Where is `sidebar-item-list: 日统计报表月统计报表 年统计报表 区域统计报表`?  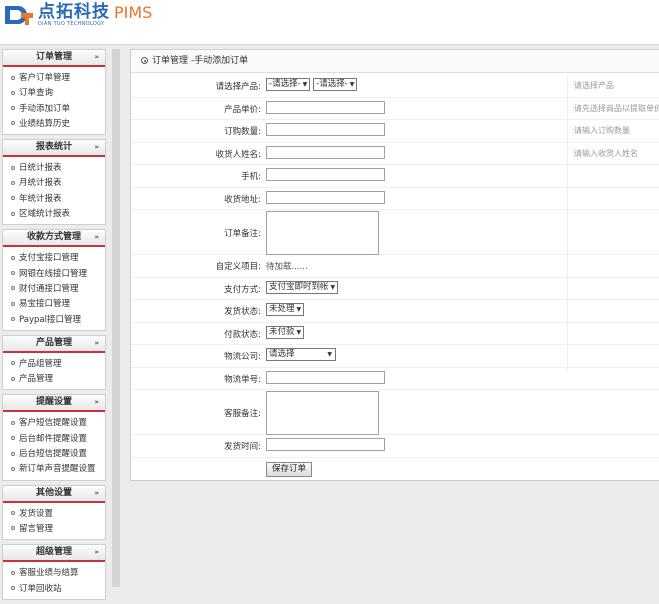
sidebar-item-list: 日统计报表月统计报表 年统计报表 区域统计报表 is located at coordinates (54, 190).